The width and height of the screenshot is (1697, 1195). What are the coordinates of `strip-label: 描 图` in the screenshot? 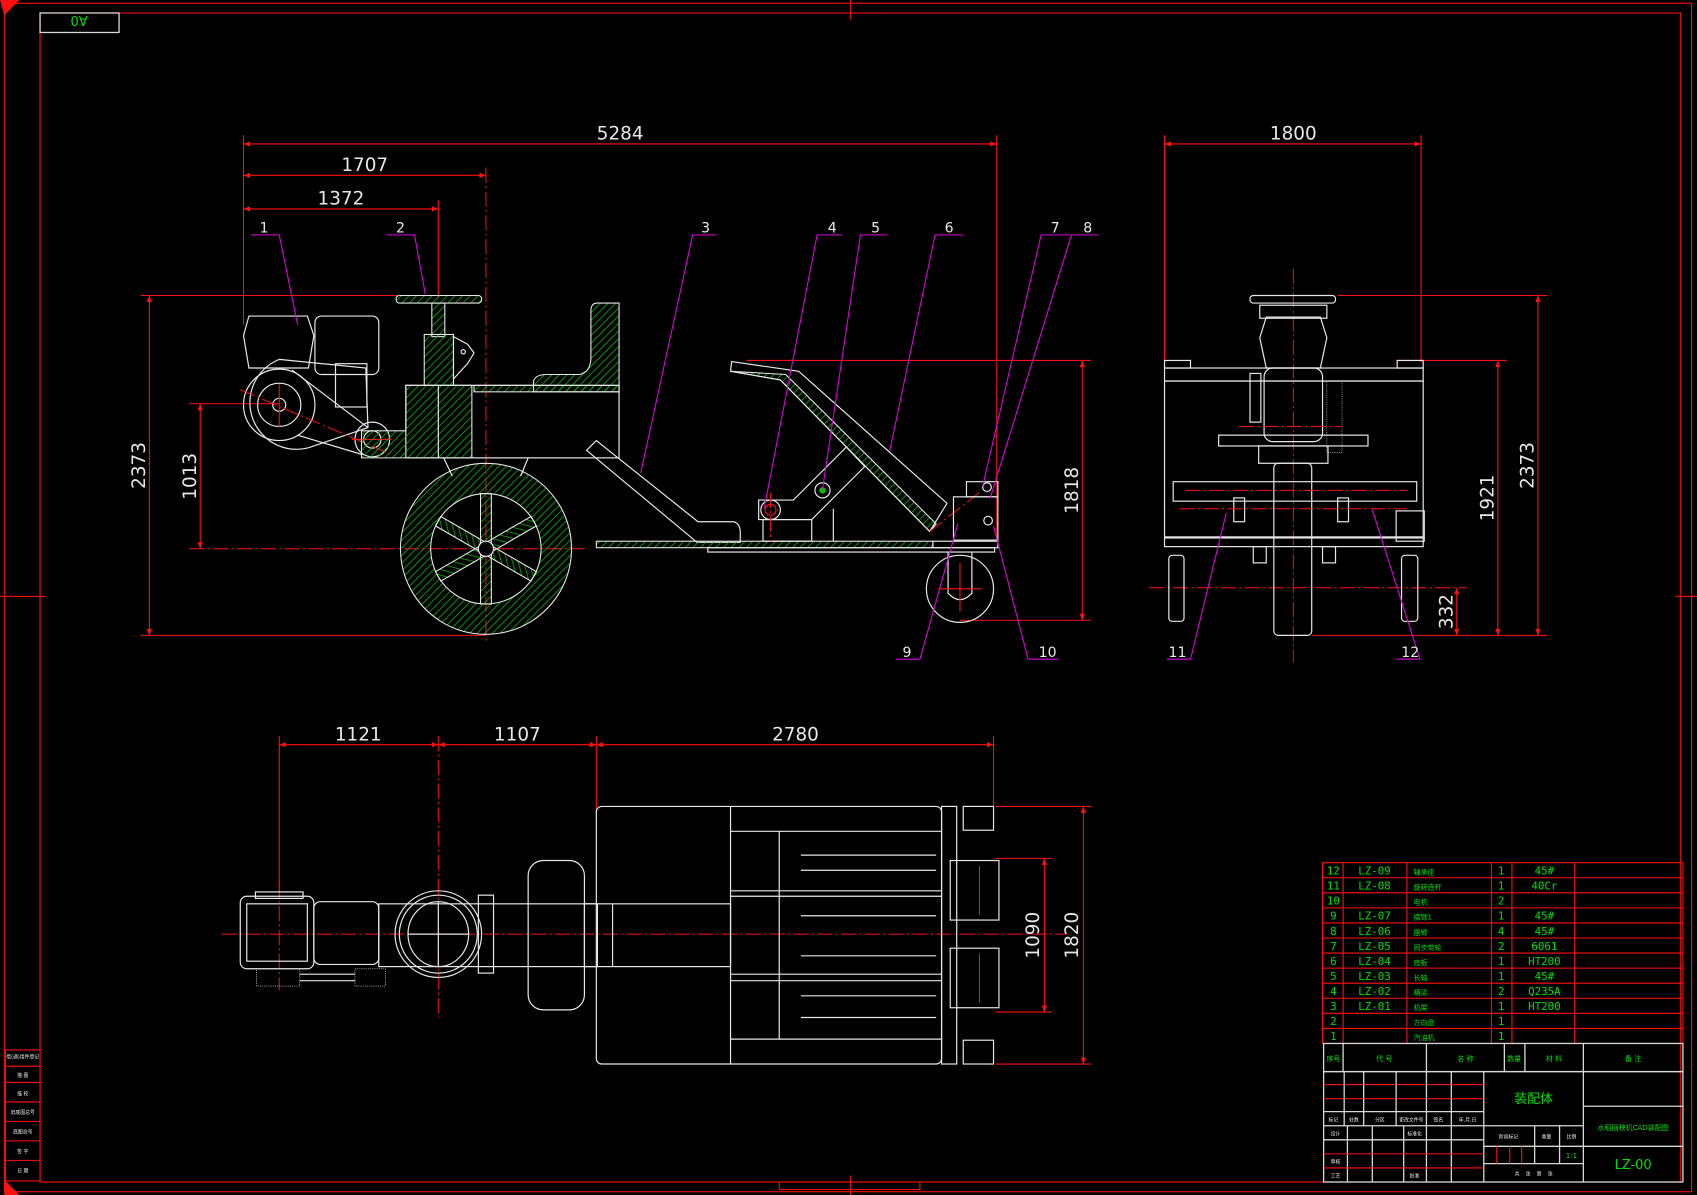 It's located at (22, 1075).